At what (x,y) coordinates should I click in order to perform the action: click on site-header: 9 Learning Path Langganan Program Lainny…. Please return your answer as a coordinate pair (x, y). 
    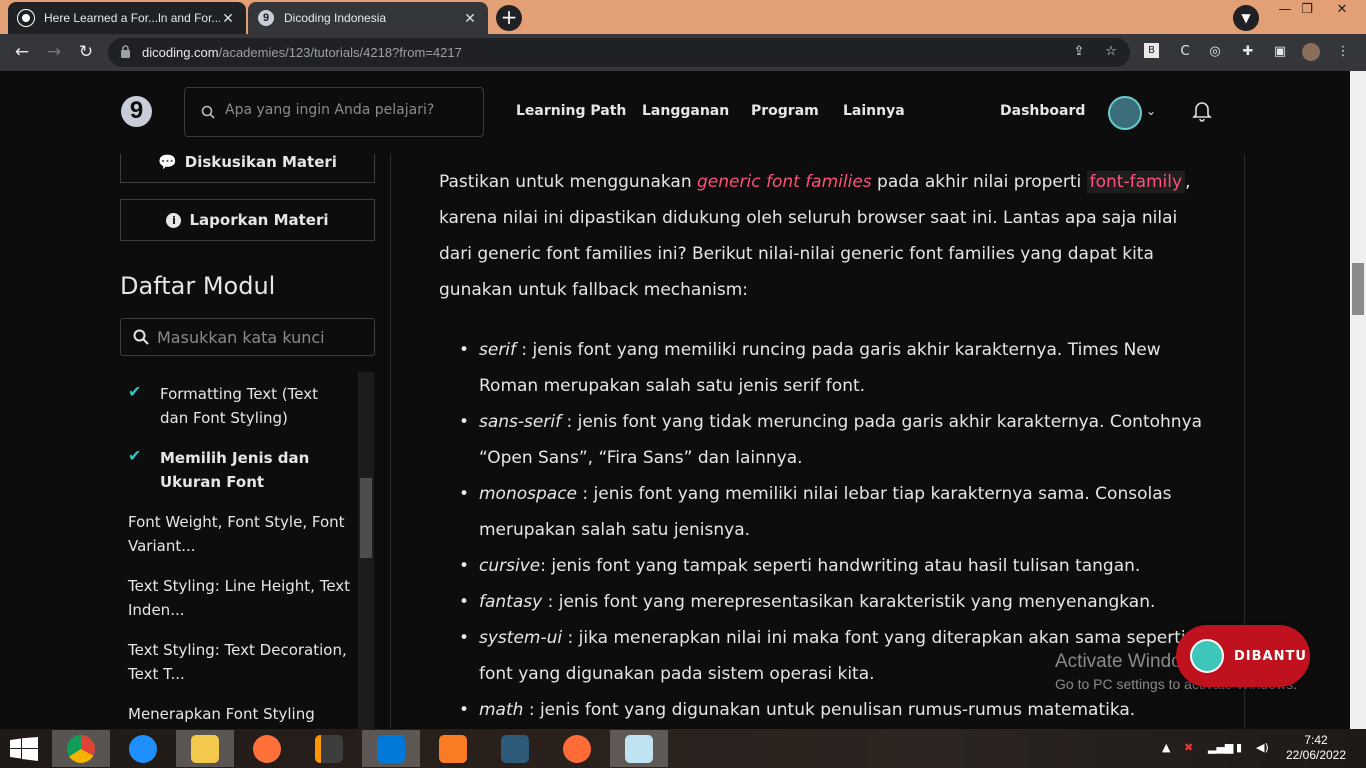
    Looking at the image, I should click on (675, 112).